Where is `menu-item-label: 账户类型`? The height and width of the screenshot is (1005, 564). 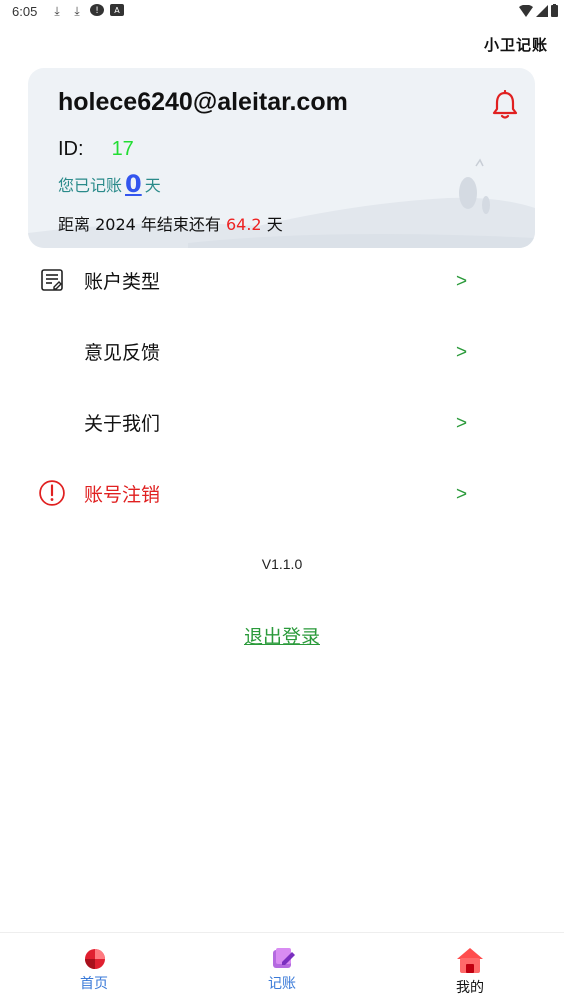
menu-item-label: 账户类型 is located at coordinates (122, 282).